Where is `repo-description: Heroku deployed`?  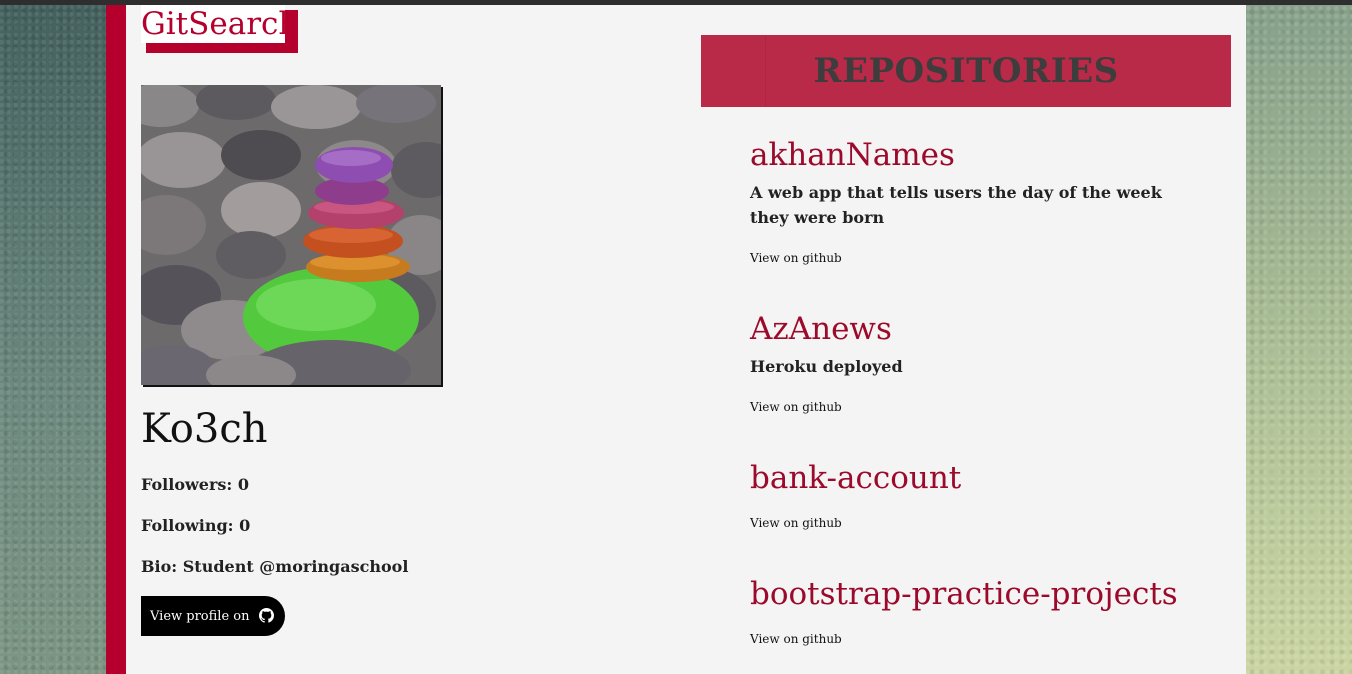
repo-description: Heroku deployed is located at coordinates (826, 366).